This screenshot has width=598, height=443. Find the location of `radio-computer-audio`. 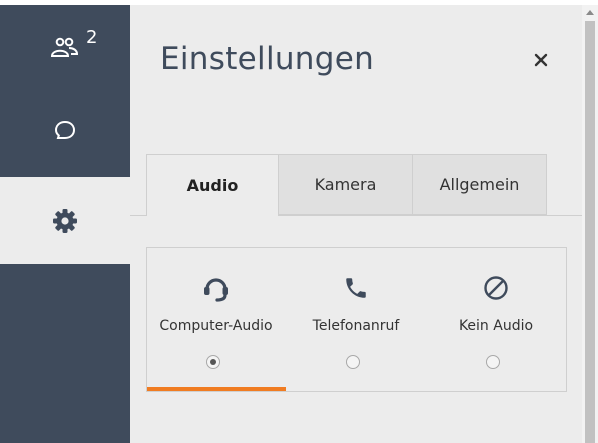

radio-computer-audio is located at coordinates (213, 362).